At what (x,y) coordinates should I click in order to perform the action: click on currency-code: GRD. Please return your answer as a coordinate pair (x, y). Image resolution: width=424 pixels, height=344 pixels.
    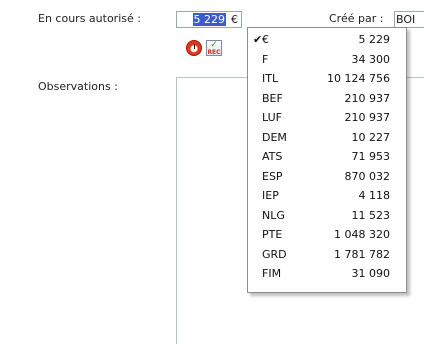
    Looking at the image, I should click on (274, 254).